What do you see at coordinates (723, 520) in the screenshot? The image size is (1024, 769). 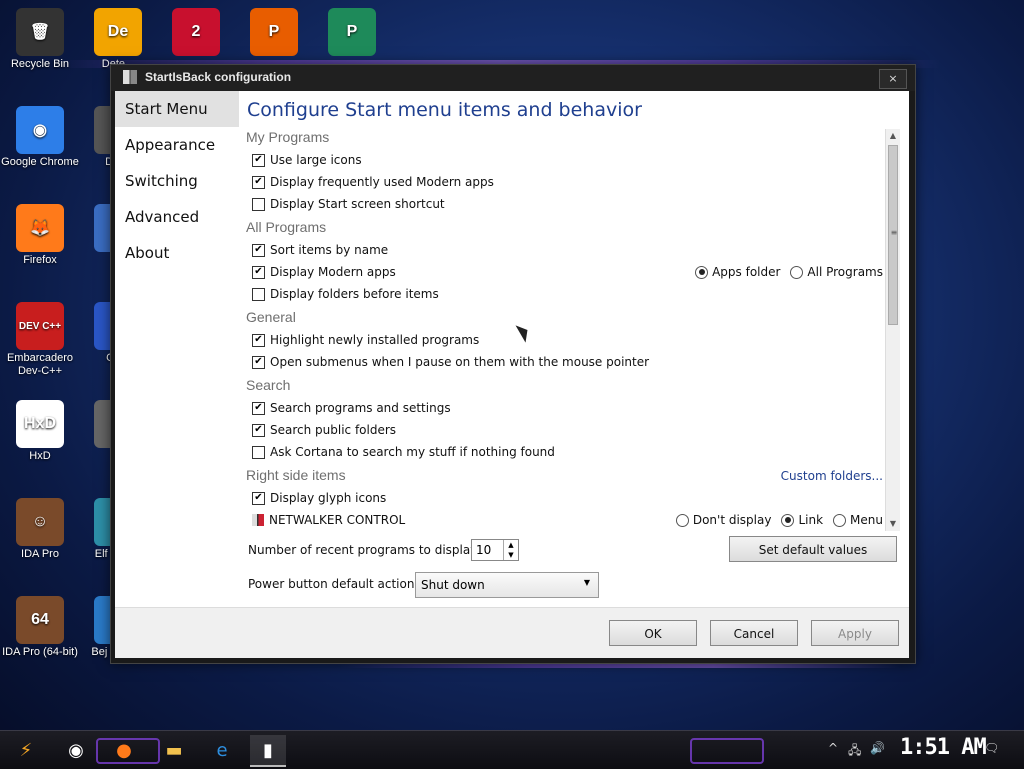 I see `radio-dont-display: Don't display` at bounding box center [723, 520].